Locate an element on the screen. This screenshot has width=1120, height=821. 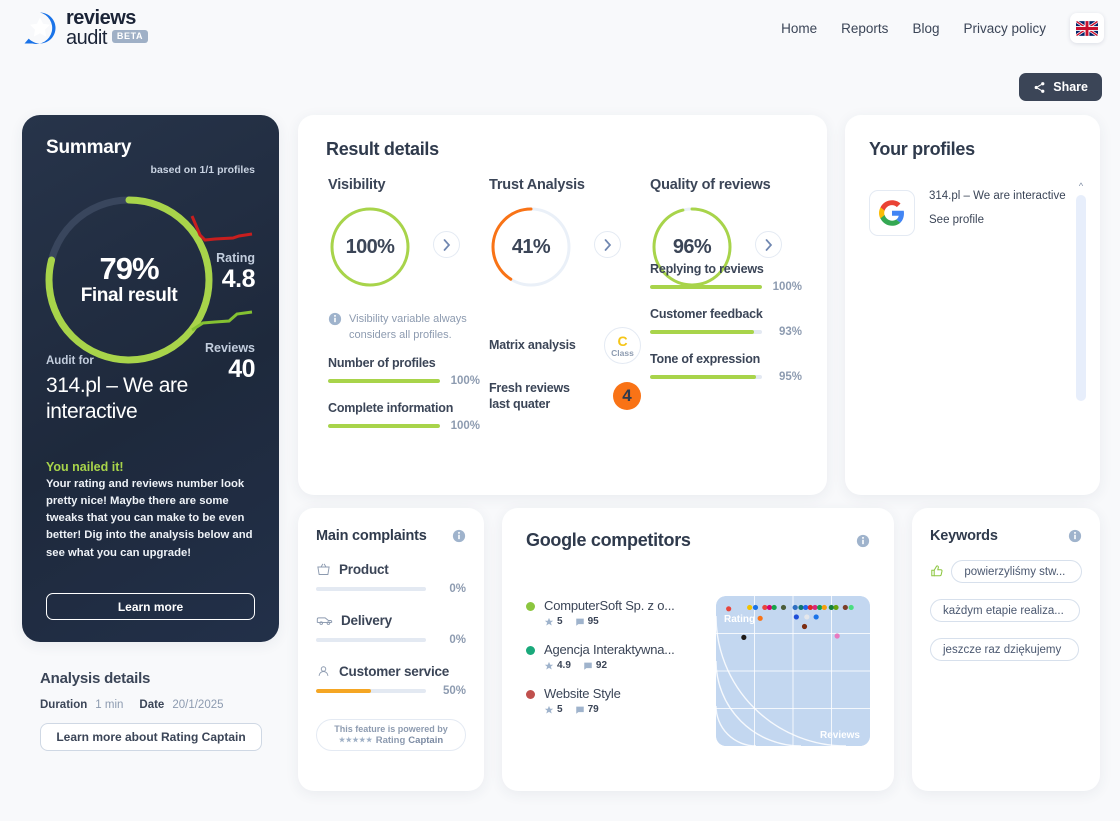
bar-customer-feedback: Customer feedback 93% is located at coordinates (726, 322).